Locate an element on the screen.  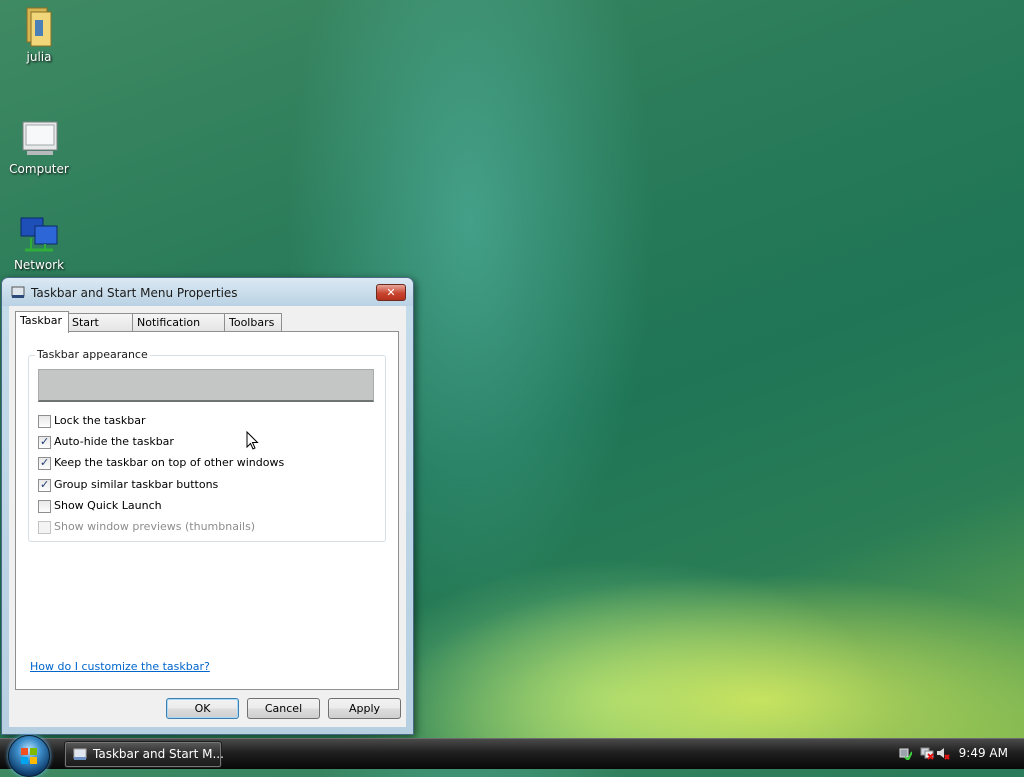
apply-button: Apply is located at coordinates (364, 708).